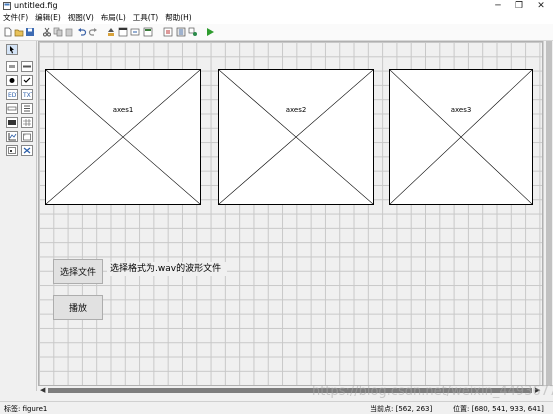 Image resolution: width=553 pixels, height=414 pixels. What do you see at coordinates (12, 49) in the screenshot?
I see `select-tool-icon` at bounding box center [12, 49].